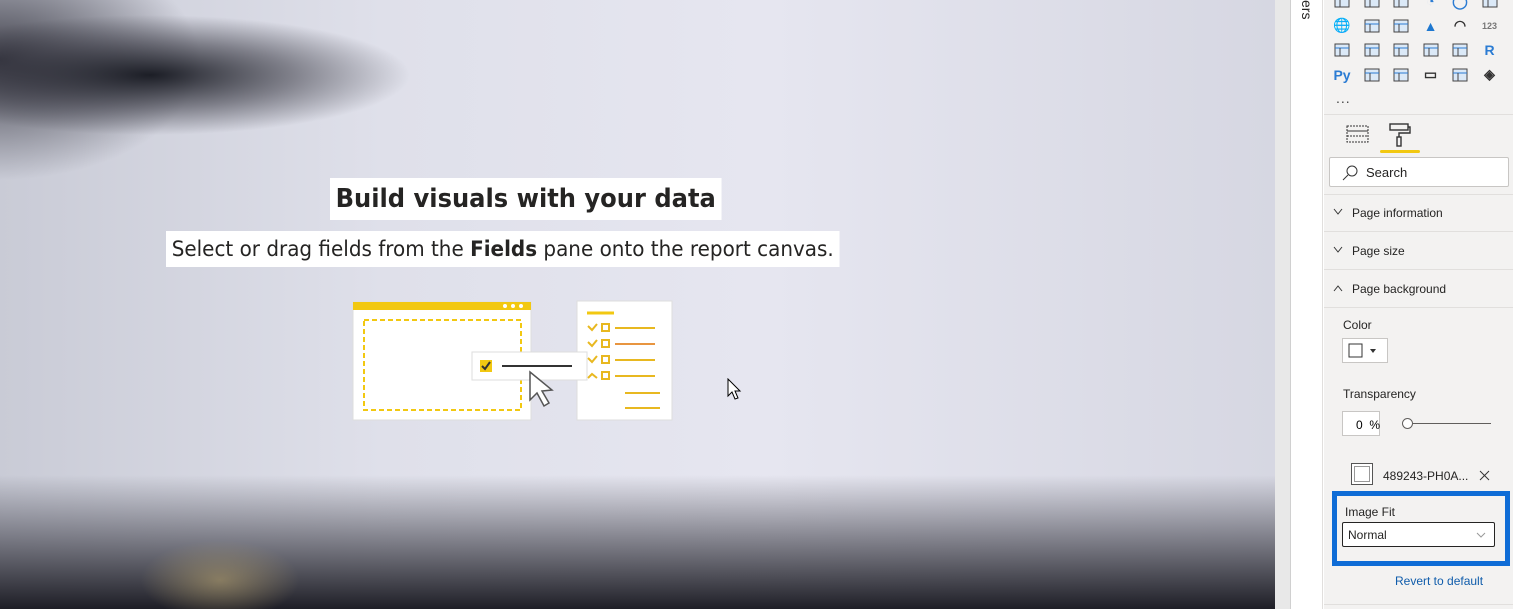  Describe the element at coordinates (1307, 10) in the screenshot. I see `filters-label: ers` at that location.